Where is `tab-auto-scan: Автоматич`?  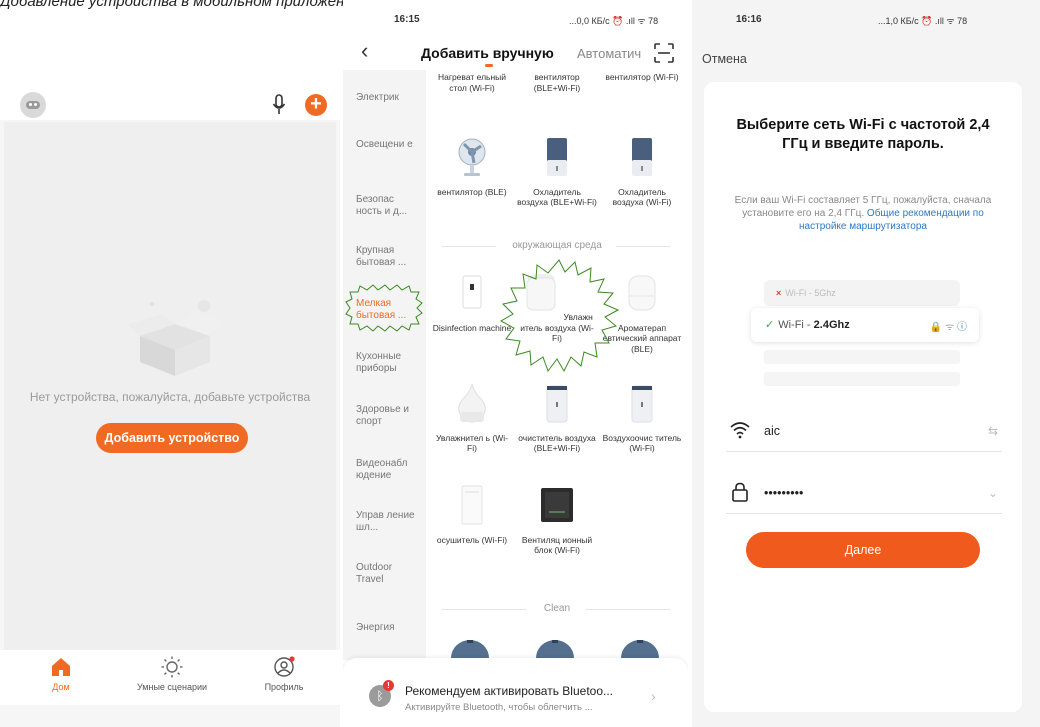 tab-auto-scan: Автоматич is located at coordinates (611, 53).